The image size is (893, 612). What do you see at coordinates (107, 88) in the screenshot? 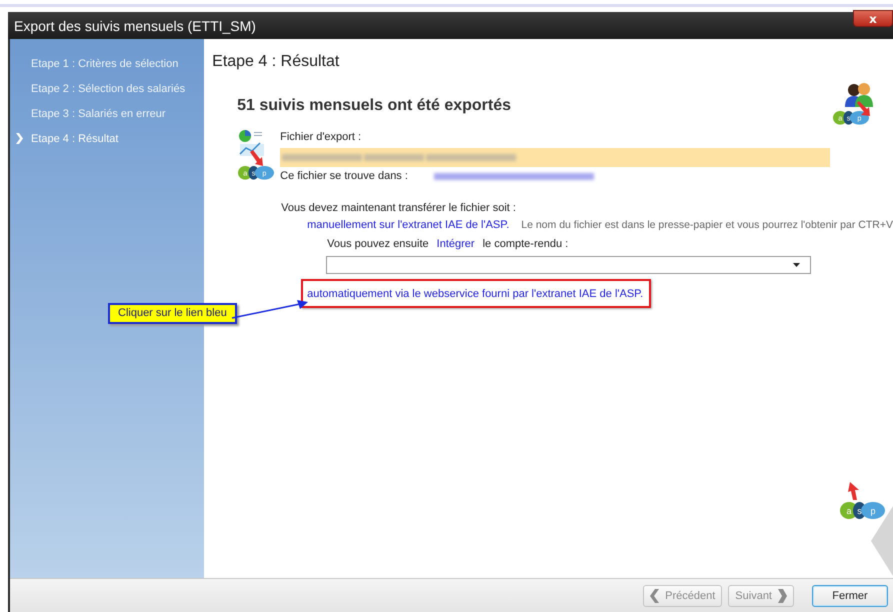
I see `step-item: Etape 2 : Sélection des salariés` at bounding box center [107, 88].